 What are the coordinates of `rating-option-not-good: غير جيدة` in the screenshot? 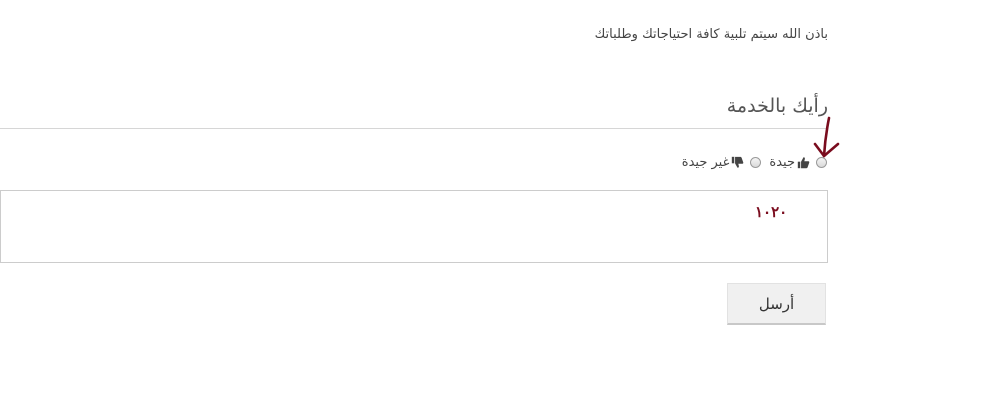 It's located at (722, 162).